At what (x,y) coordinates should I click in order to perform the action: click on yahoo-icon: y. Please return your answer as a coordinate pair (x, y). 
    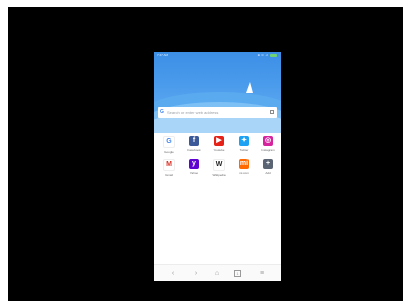
    Looking at the image, I should click on (194, 164).